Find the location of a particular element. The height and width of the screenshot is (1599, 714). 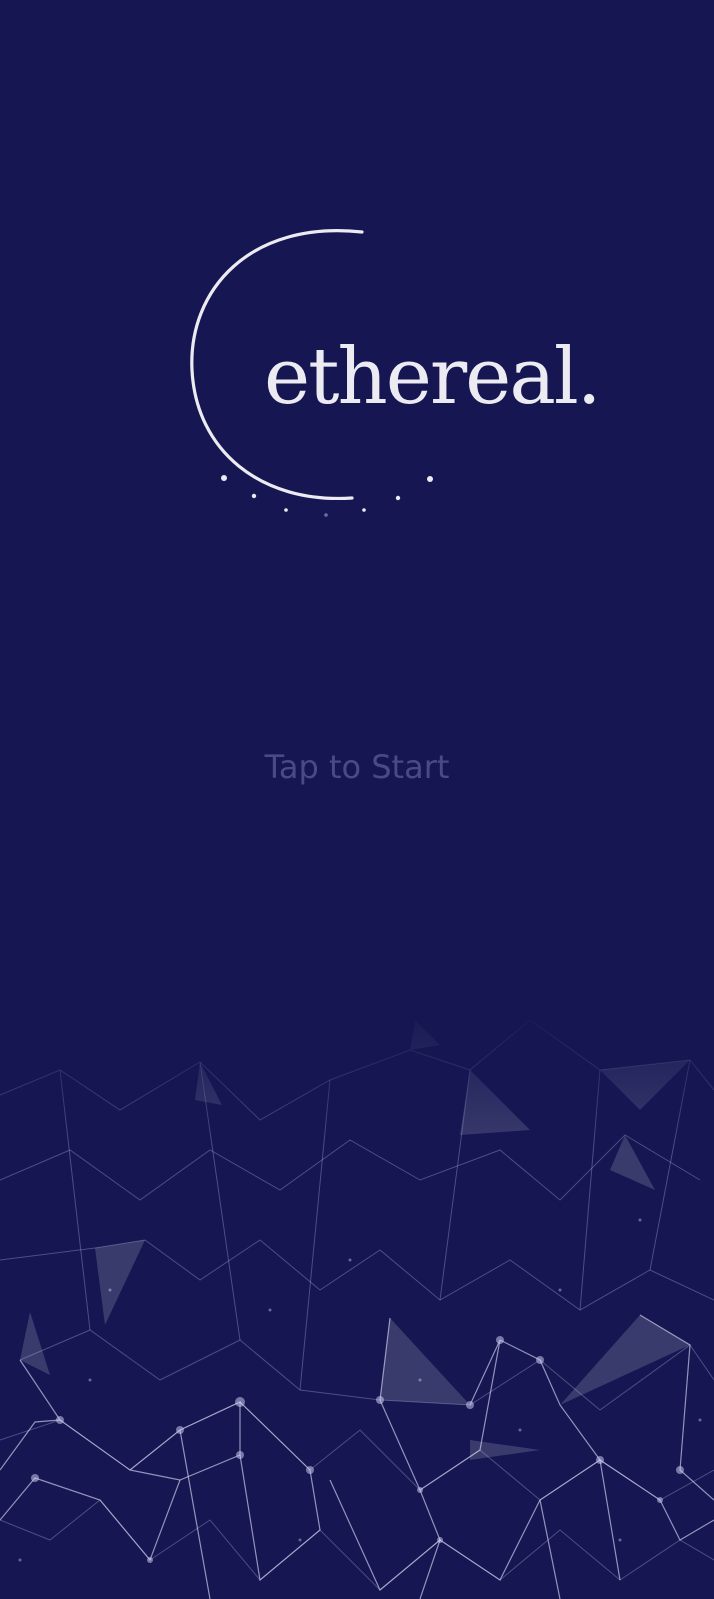

brand-name: ethereal. is located at coordinates (433, 377).